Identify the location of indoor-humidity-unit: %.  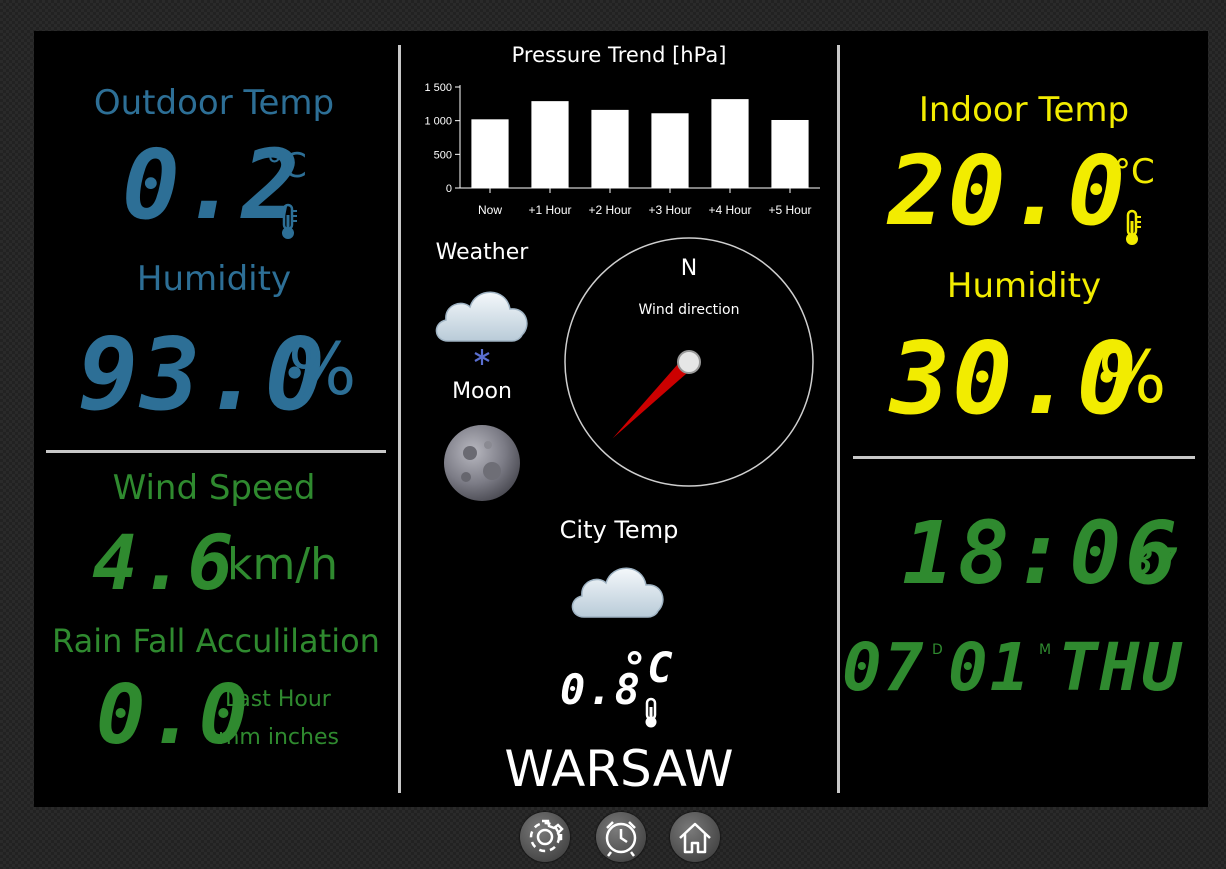
(1132, 377).